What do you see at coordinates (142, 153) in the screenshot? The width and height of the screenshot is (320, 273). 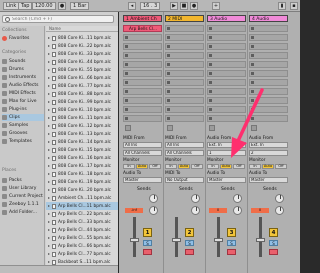 I see `io-channel-select: All Channels` at bounding box center [142, 153].